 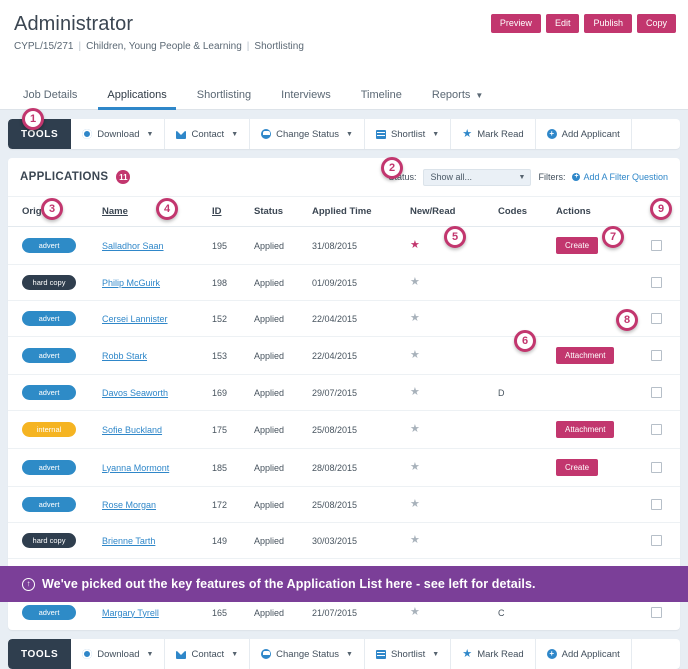 I want to click on add-filter-label: Add A Filter Question, so click(x=625, y=177).